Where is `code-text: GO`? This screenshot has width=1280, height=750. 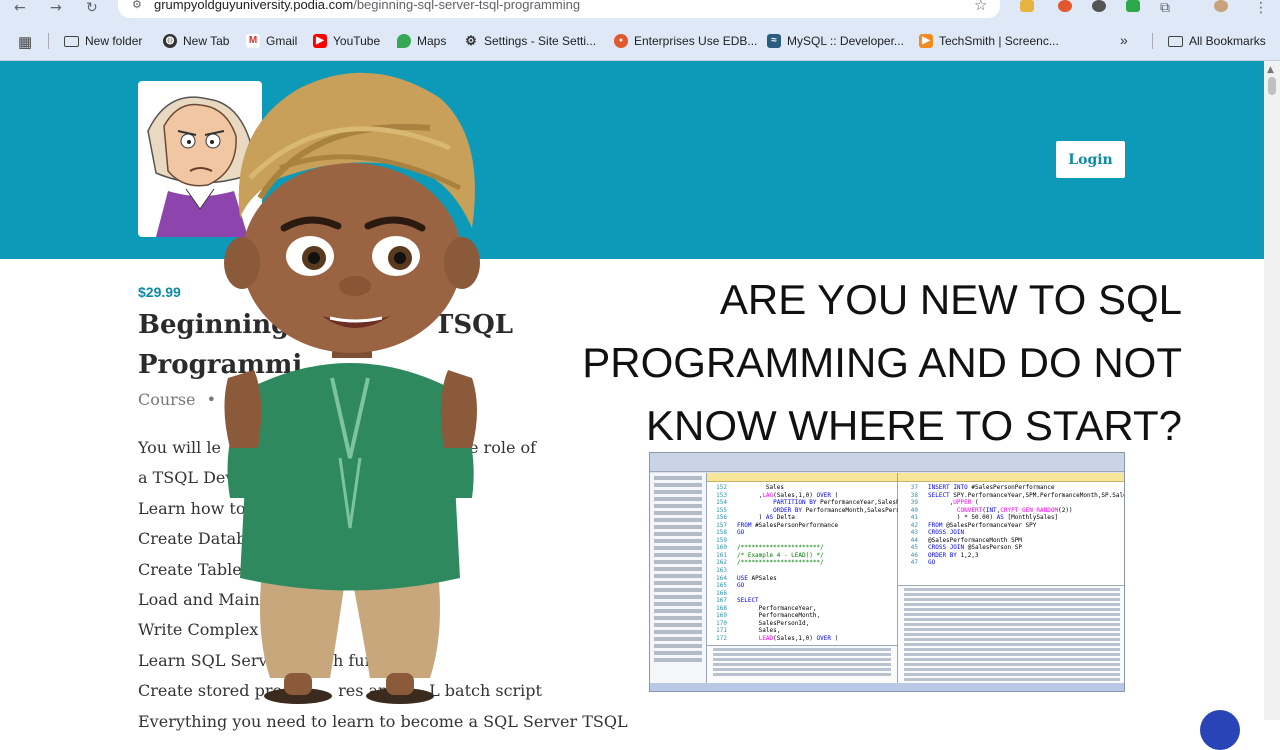 code-text: GO is located at coordinates (741, 533).